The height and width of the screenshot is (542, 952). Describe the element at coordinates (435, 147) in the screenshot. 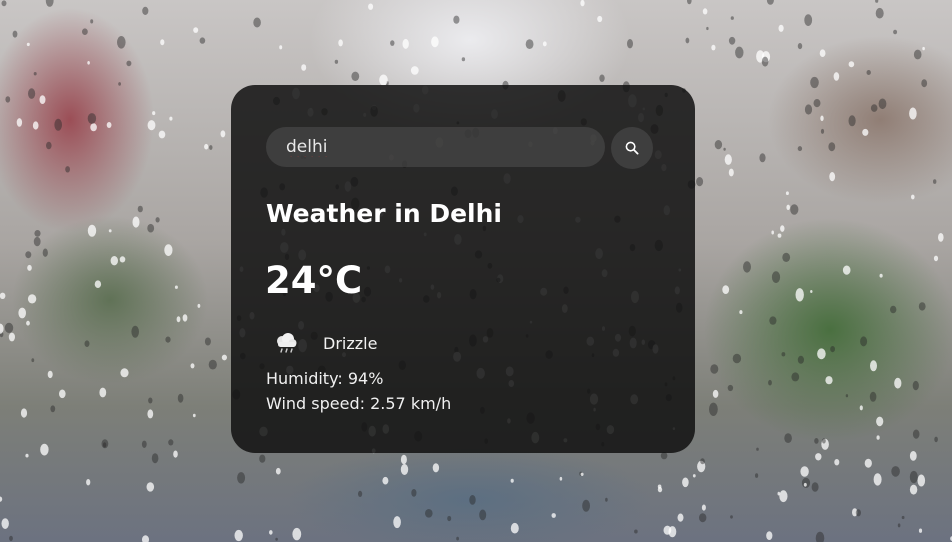

I see `search-input` at that location.